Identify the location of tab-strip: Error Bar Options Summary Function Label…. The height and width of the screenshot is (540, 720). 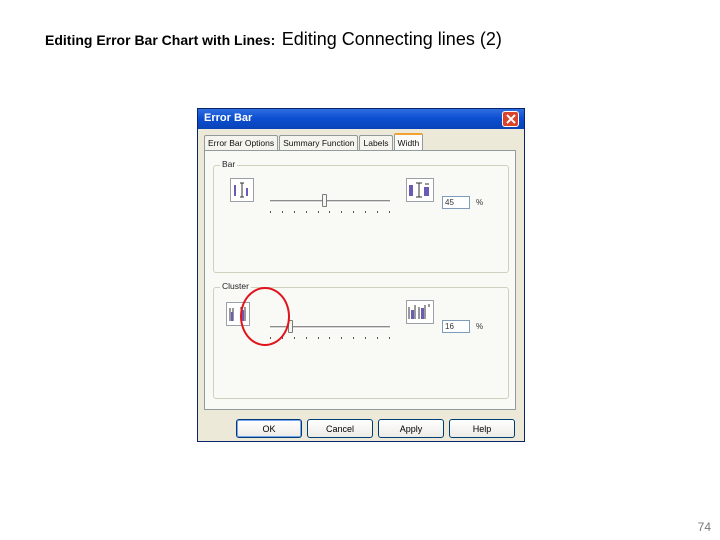
(314, 142).